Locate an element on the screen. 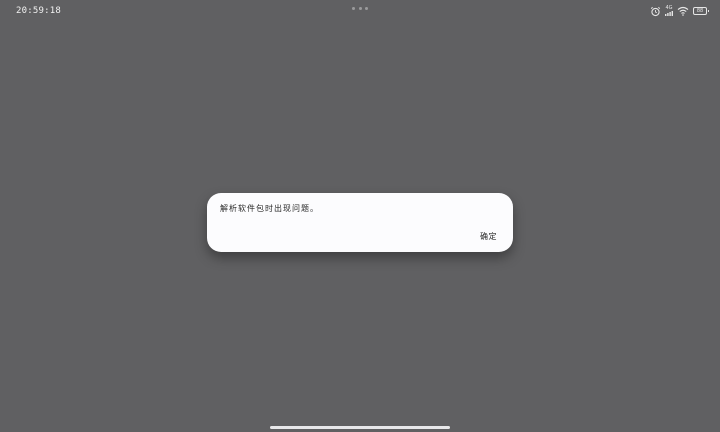 The width and height of the screenshot is (720, 432). dialog-message: 解析软件包时出现问题。 is located at coordinates (269, 208).